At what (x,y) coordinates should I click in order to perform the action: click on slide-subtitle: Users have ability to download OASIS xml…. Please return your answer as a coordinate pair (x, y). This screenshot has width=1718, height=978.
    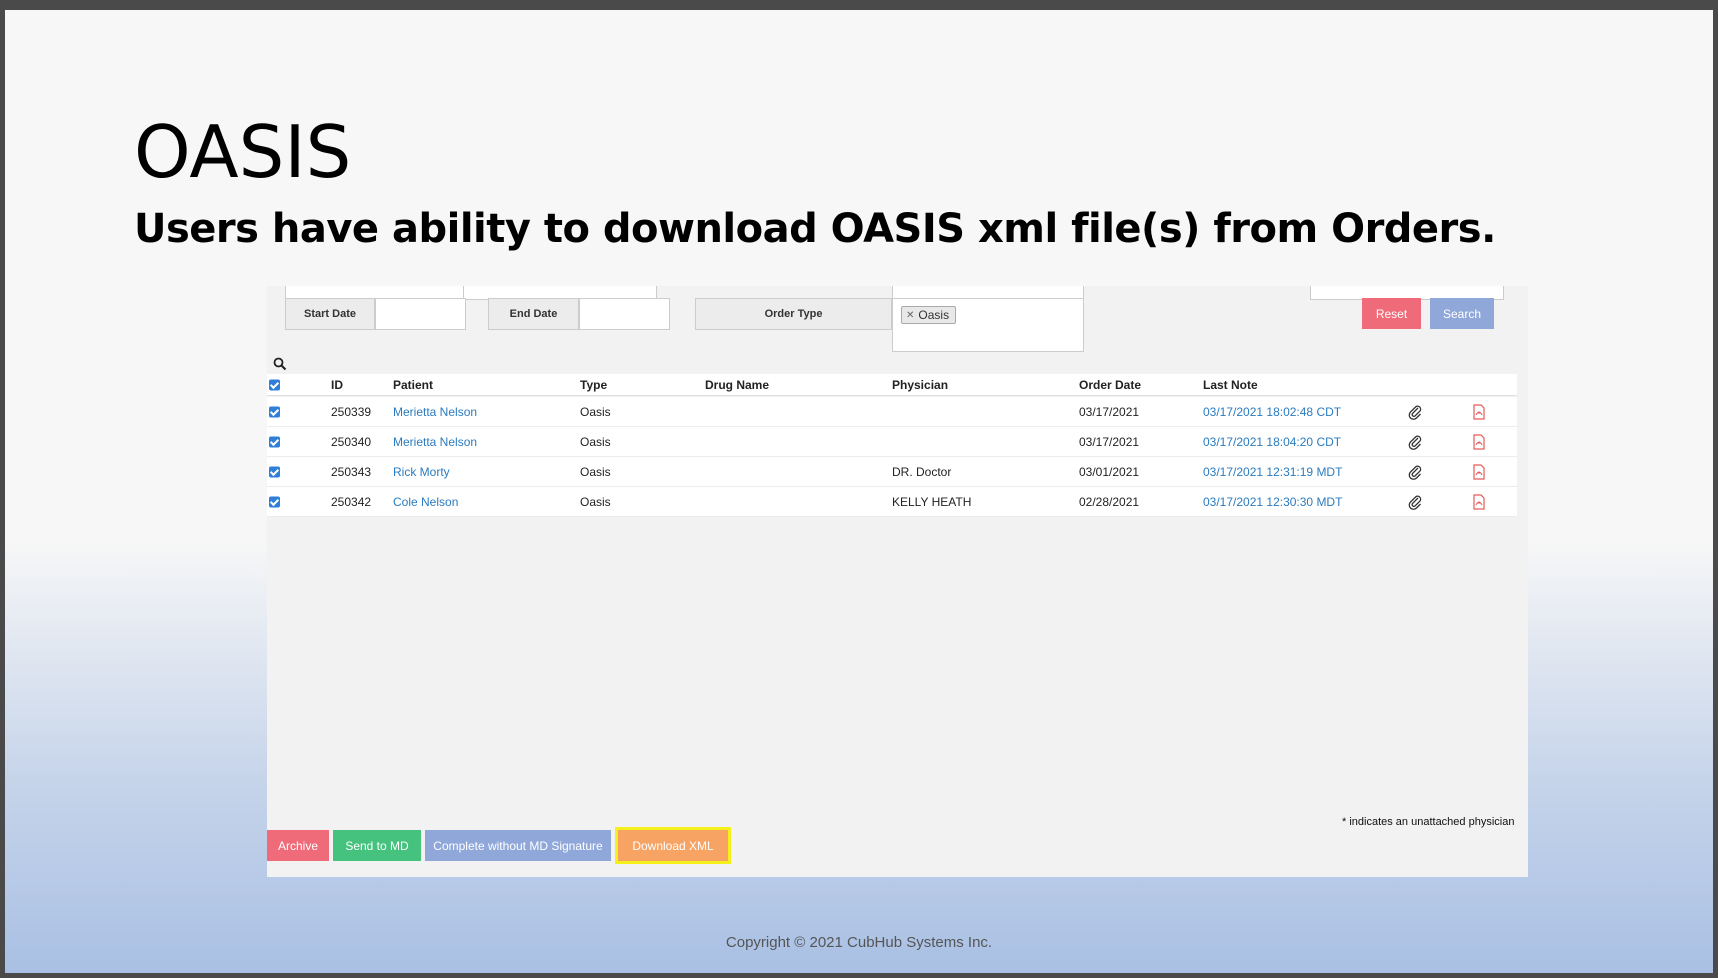
    Looking at the image, I should click on (815, 229).